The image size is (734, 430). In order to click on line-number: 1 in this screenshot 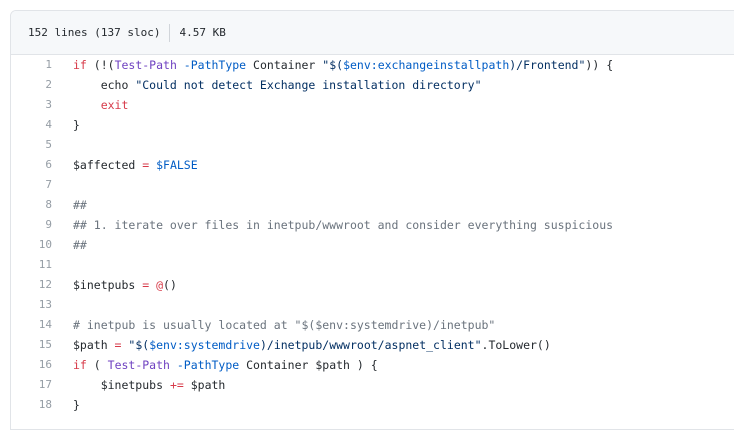, I will do `click(31, 65)`.